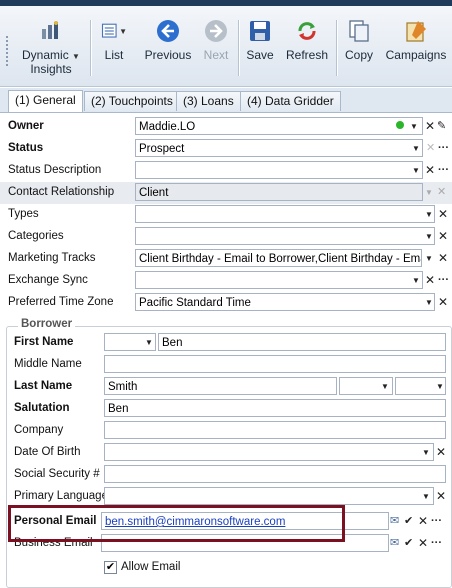 The height and width of the screenshot is (588, 452). I want to click on save-button: Save, so click(260, 46).